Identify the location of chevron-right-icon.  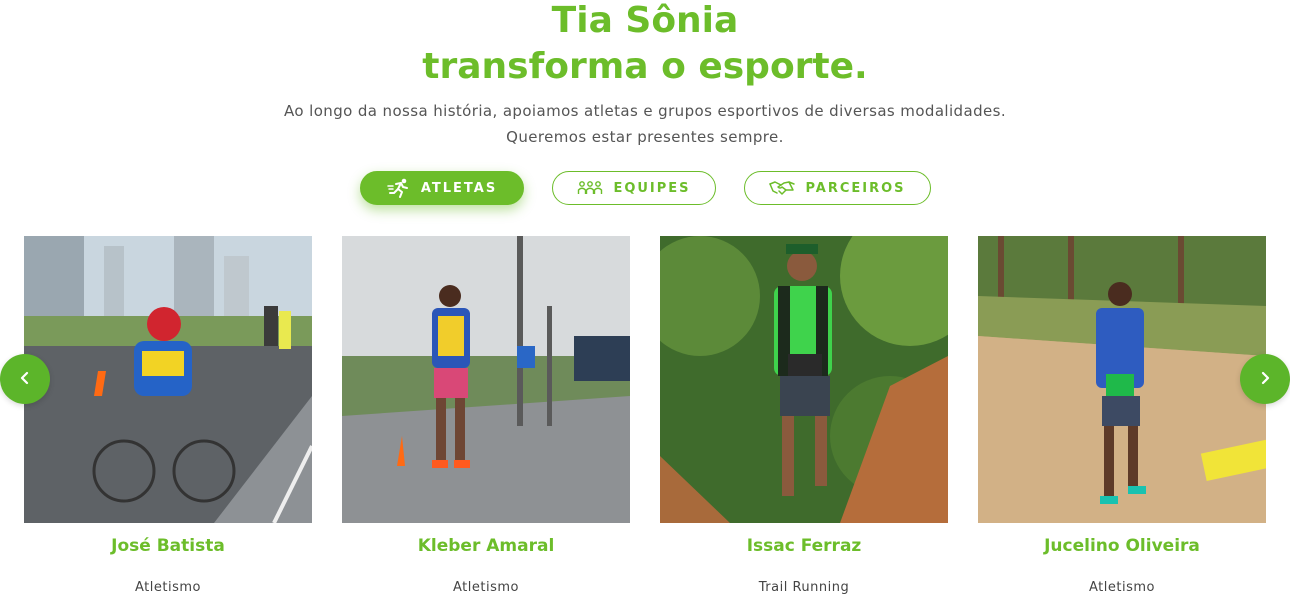
(1265, 379).